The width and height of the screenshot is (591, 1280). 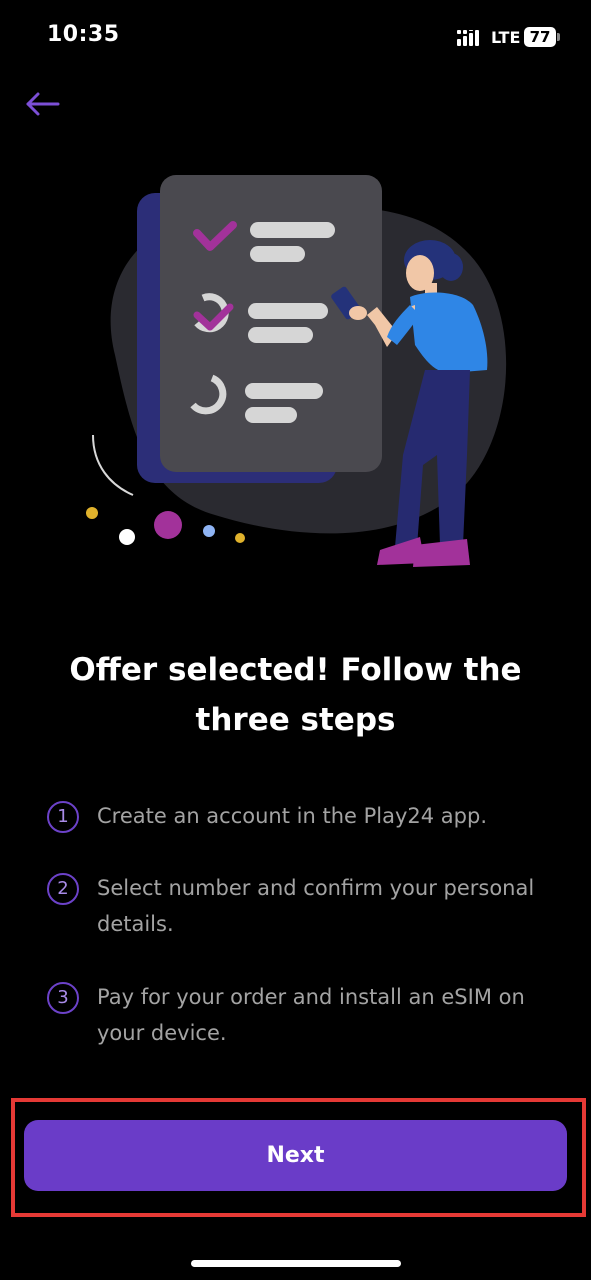 I want to click on network-label: LTE, so click(x=506, y=37).